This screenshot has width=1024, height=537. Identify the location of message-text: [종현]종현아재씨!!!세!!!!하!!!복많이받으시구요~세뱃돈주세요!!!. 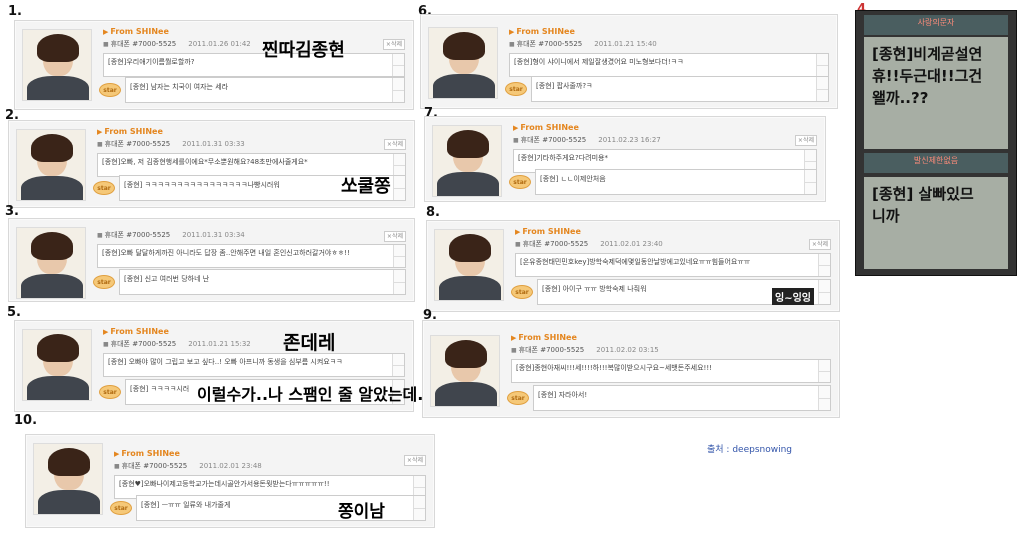
(671, 371).